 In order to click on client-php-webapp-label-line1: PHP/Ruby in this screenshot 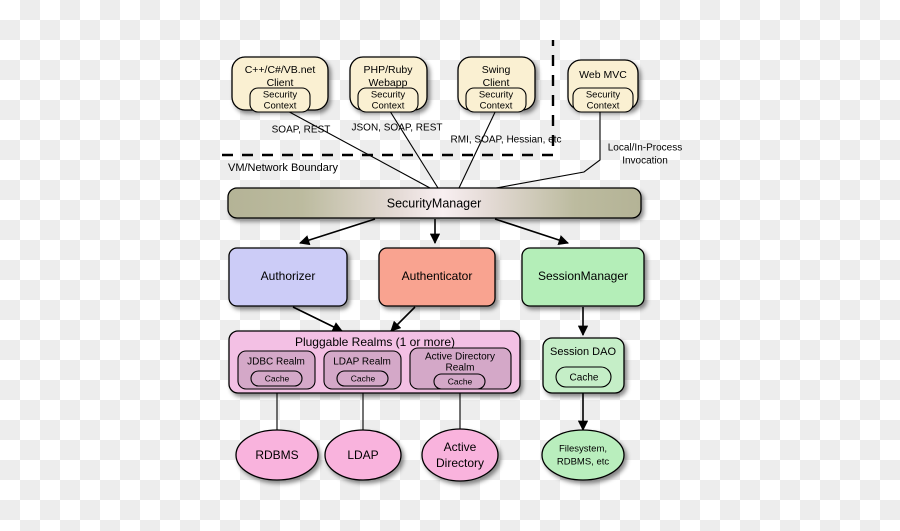, I will do `click(388, 70)`.